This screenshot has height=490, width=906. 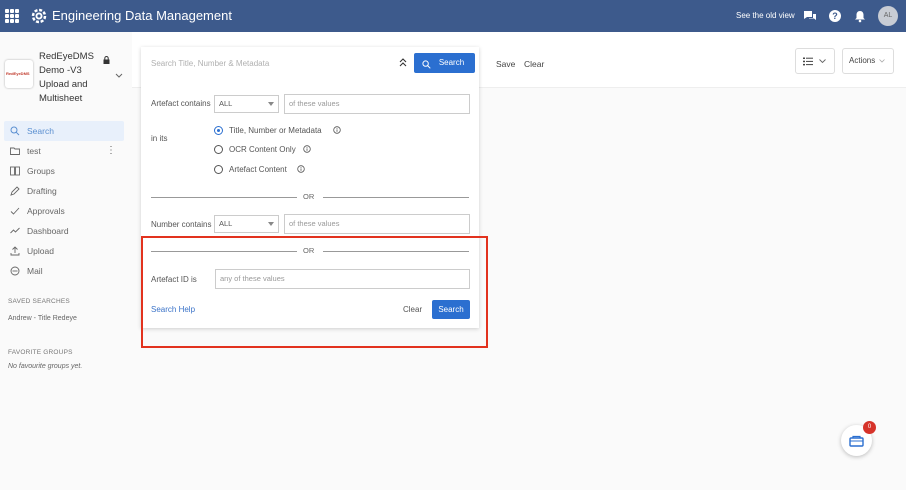 I want to click on artefact-id-label: Artefact ID is, so click(x=174, y=279).